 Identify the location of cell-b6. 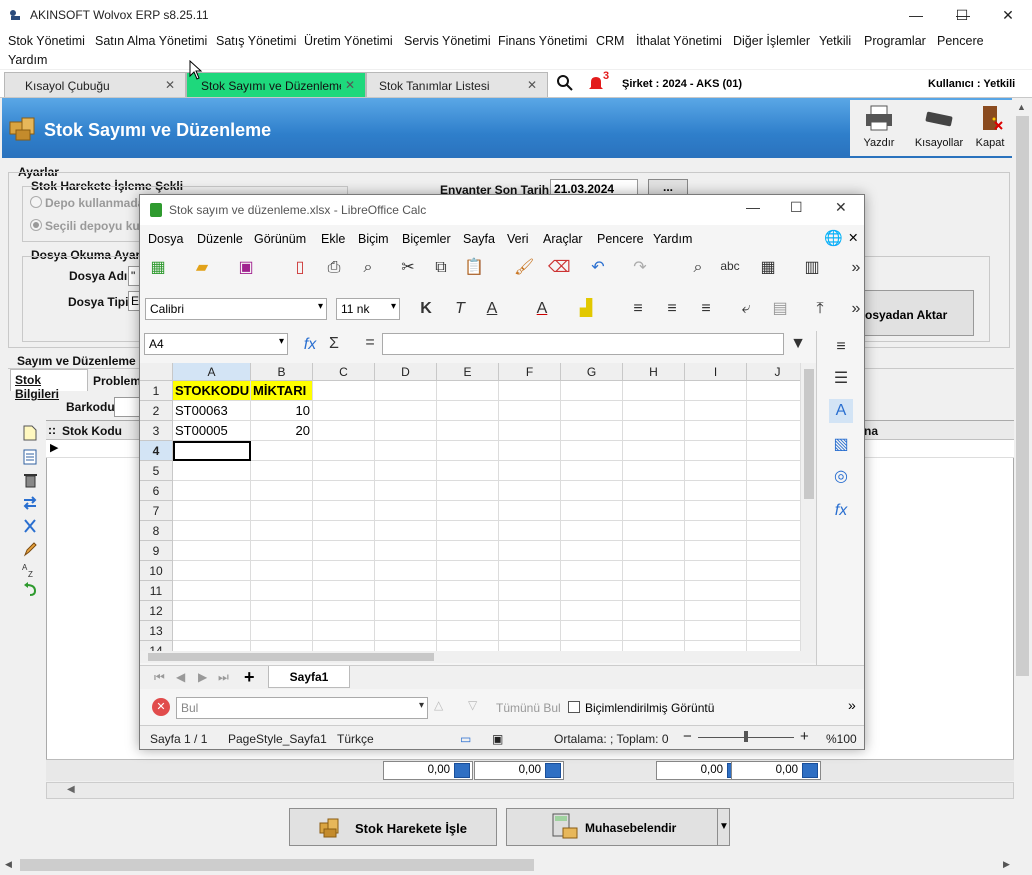
(282, 491).